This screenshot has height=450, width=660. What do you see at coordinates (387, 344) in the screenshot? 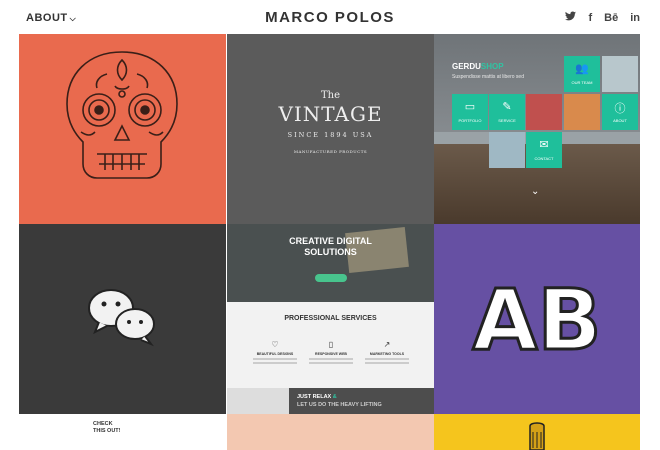
I see `chart-icon: ↗` at bounding box center [387, 344].